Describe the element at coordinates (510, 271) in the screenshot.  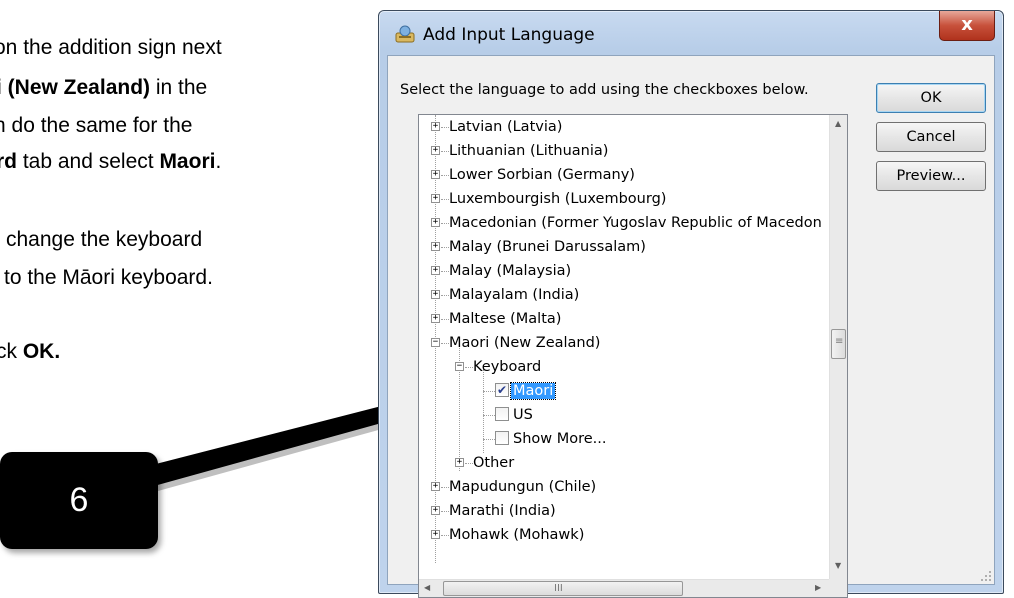
I see `tree-item-label: Malay (Malaysia)` at that location.